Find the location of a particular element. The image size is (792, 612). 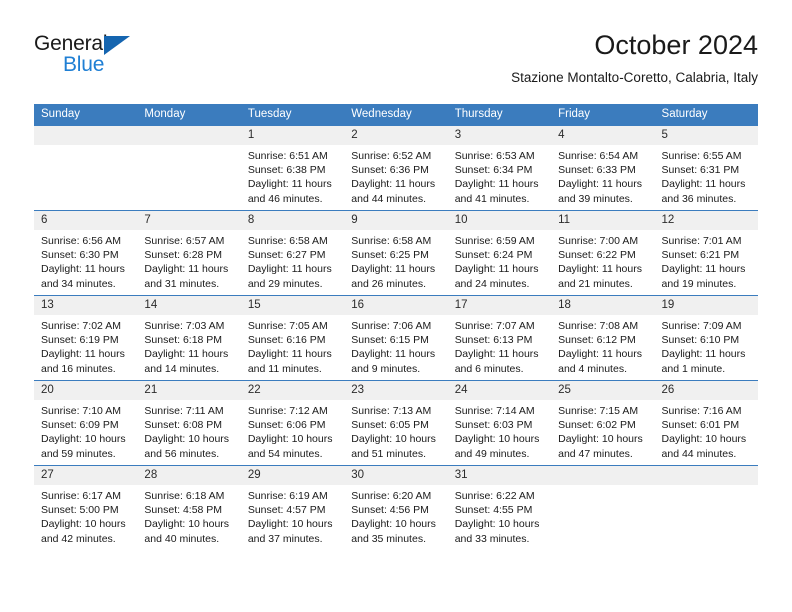

daylight-text-line2: and 33 minutes. is located at coordinates (492, 538).